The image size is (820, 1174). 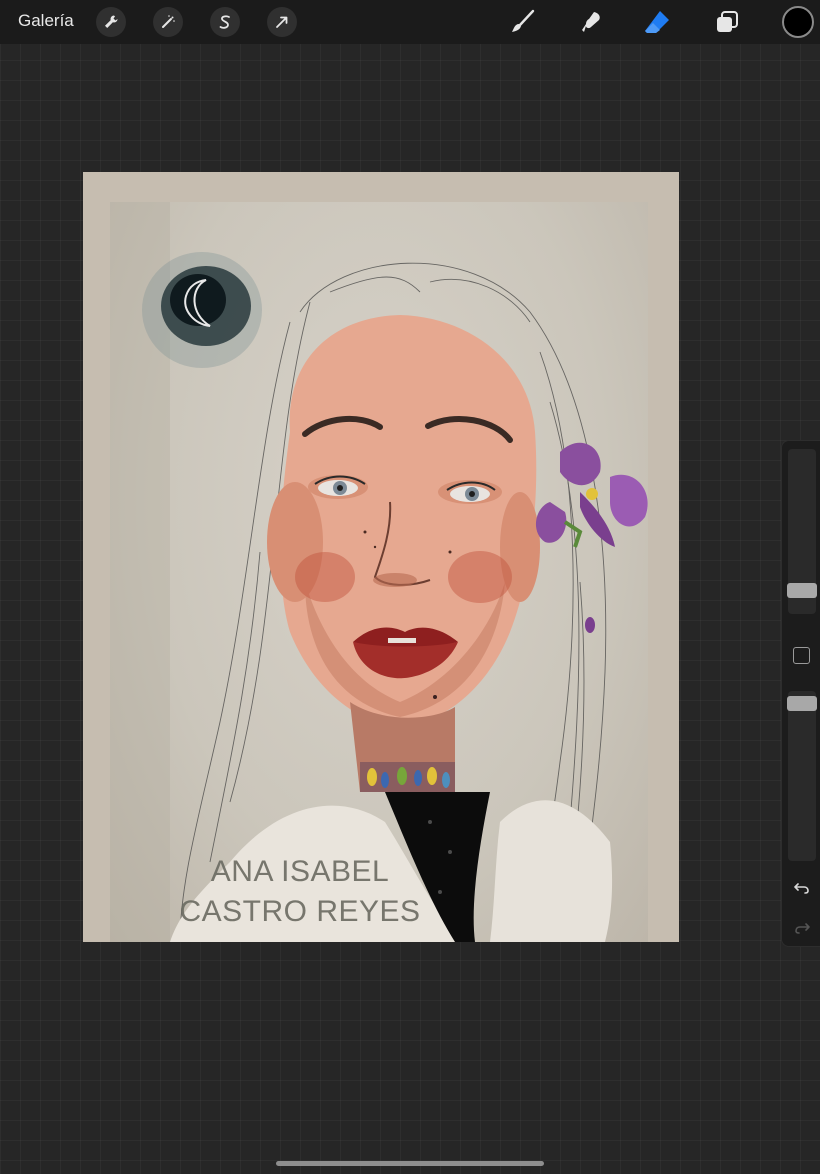 I want to click on eraser-button, so click(x=657, y=22).